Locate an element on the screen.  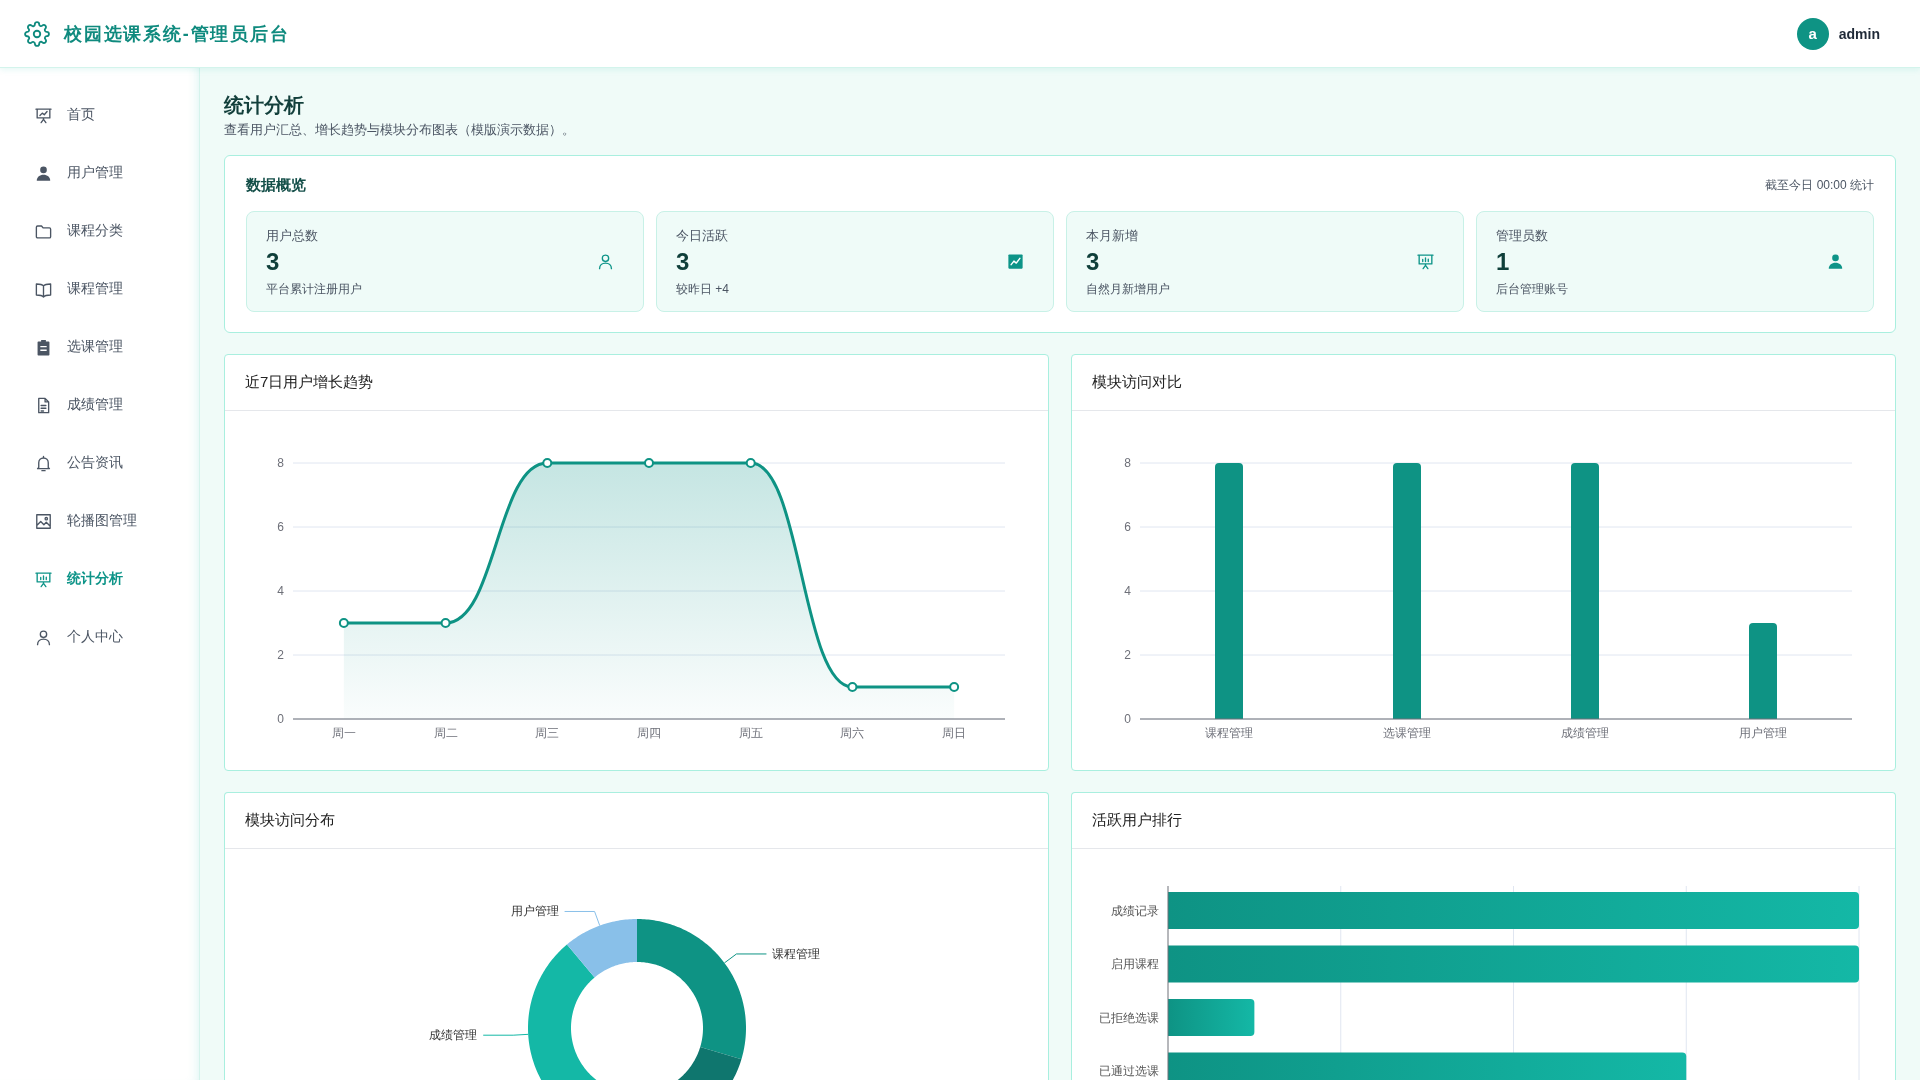
stat-label: 用户总数 is located at coordinates (292, 235).